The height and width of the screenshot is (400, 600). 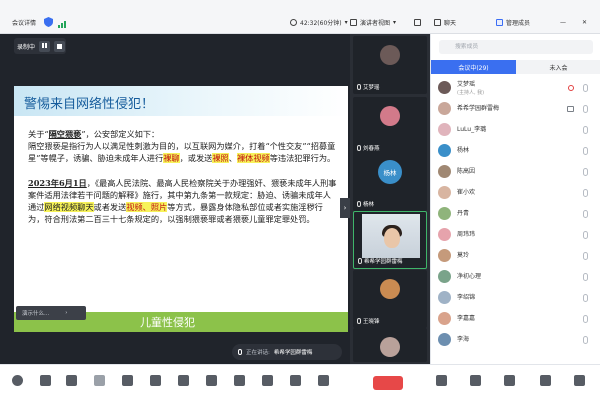 I want to click on list-item: 李海, so click(x=515, y=340).